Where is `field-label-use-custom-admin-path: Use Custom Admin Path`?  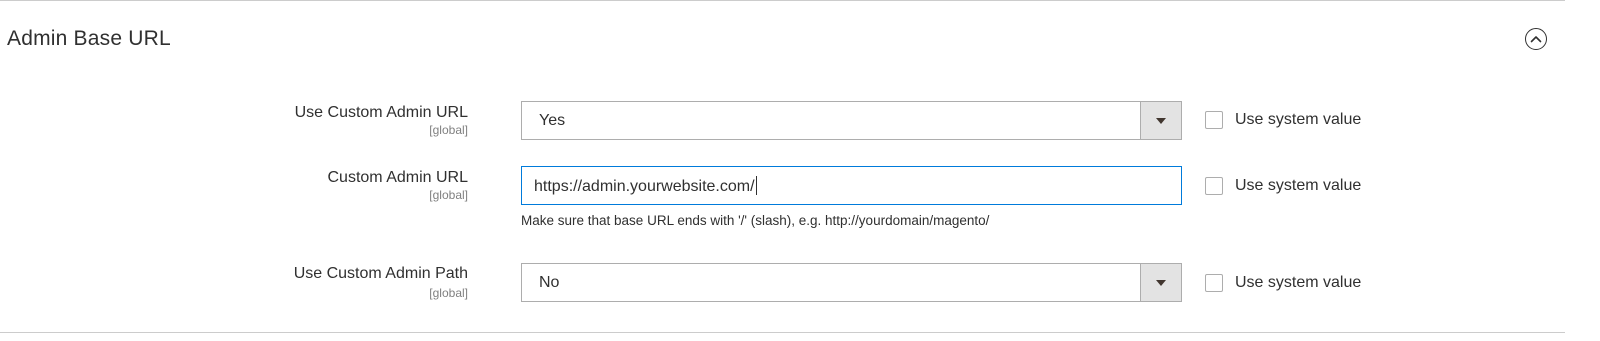 field-label-use-custom-admin-path: Use Custom Admin Path is located at coordinates (380, 273).